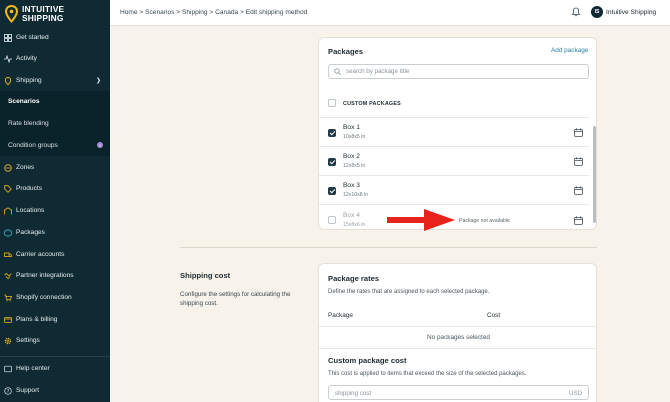 Image resolution: width=670 pixels, height=402 pixels. I want to click on package-name: Box 3, so click(351, 185).